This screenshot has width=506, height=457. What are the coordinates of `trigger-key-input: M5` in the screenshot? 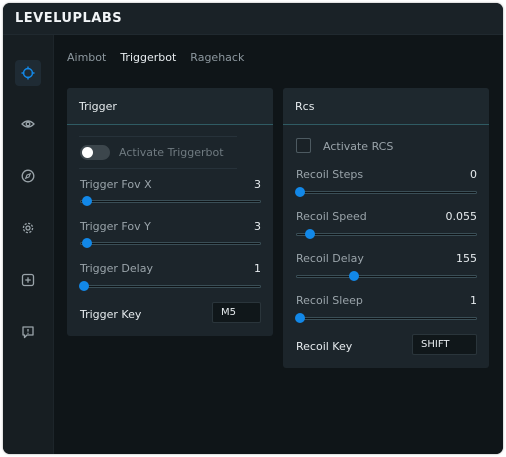 It's located at (236, 312).